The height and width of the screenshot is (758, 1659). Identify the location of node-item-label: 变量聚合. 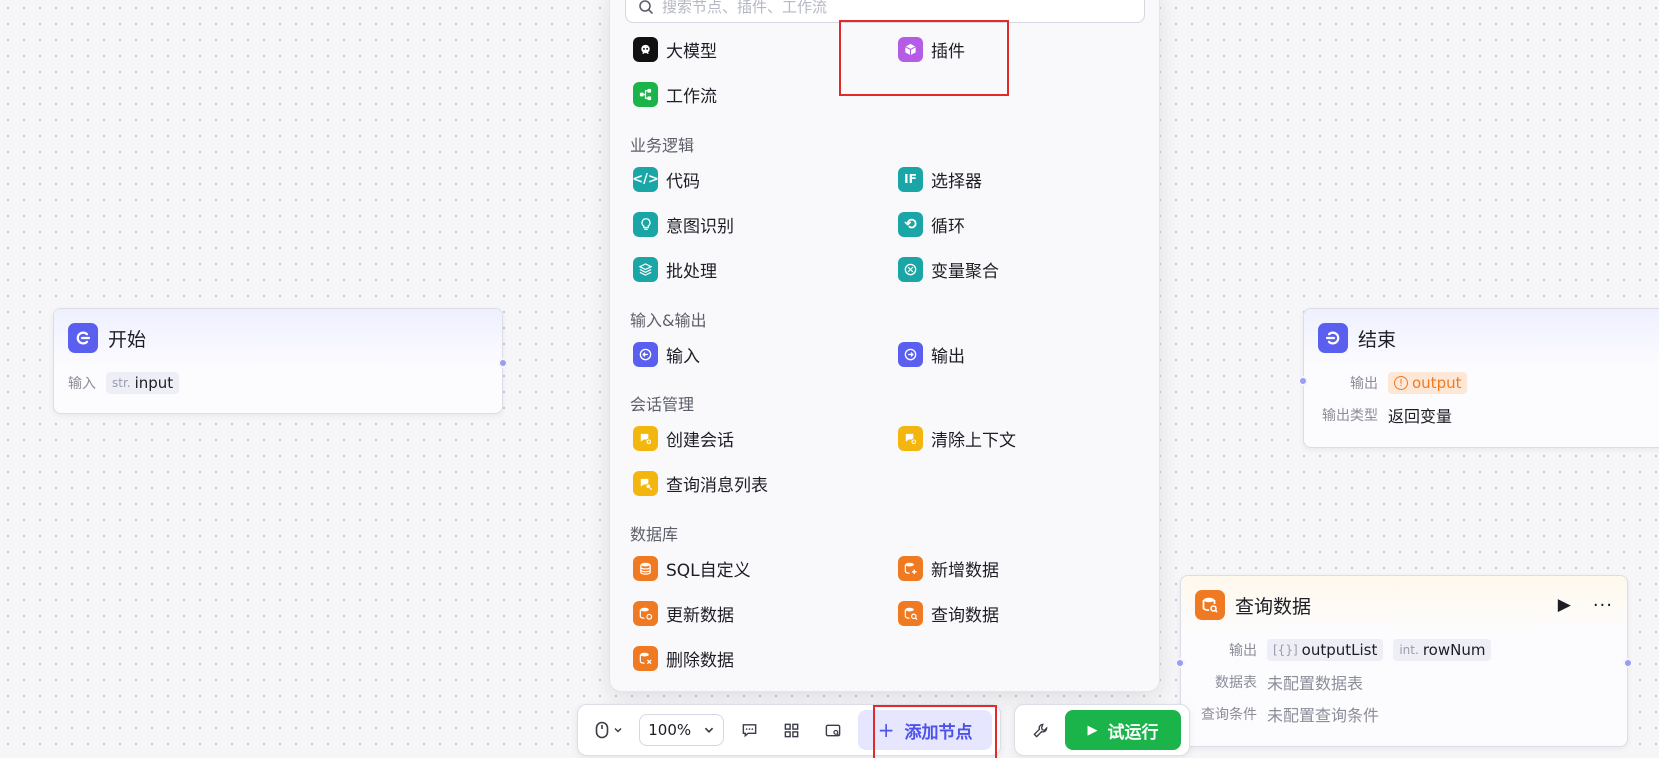
(965, 271).